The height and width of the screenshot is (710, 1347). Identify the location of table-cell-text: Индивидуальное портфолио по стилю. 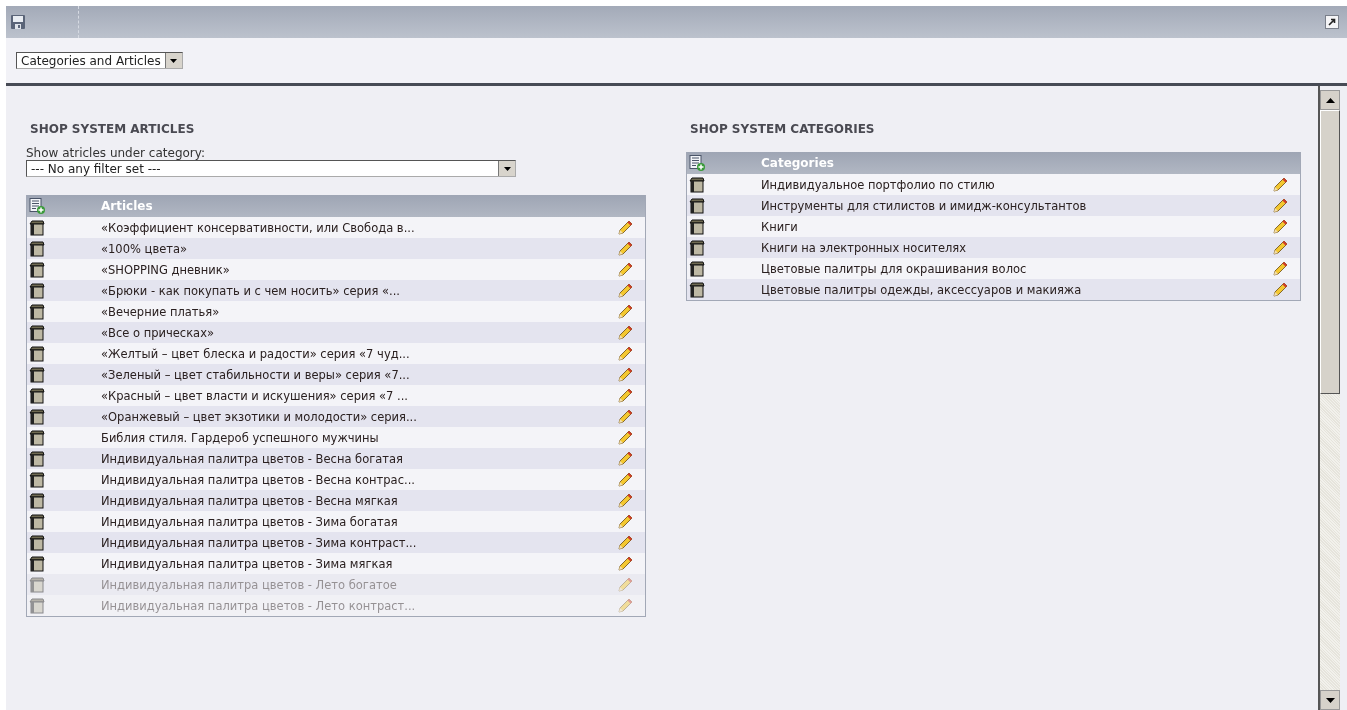
(878, 184).